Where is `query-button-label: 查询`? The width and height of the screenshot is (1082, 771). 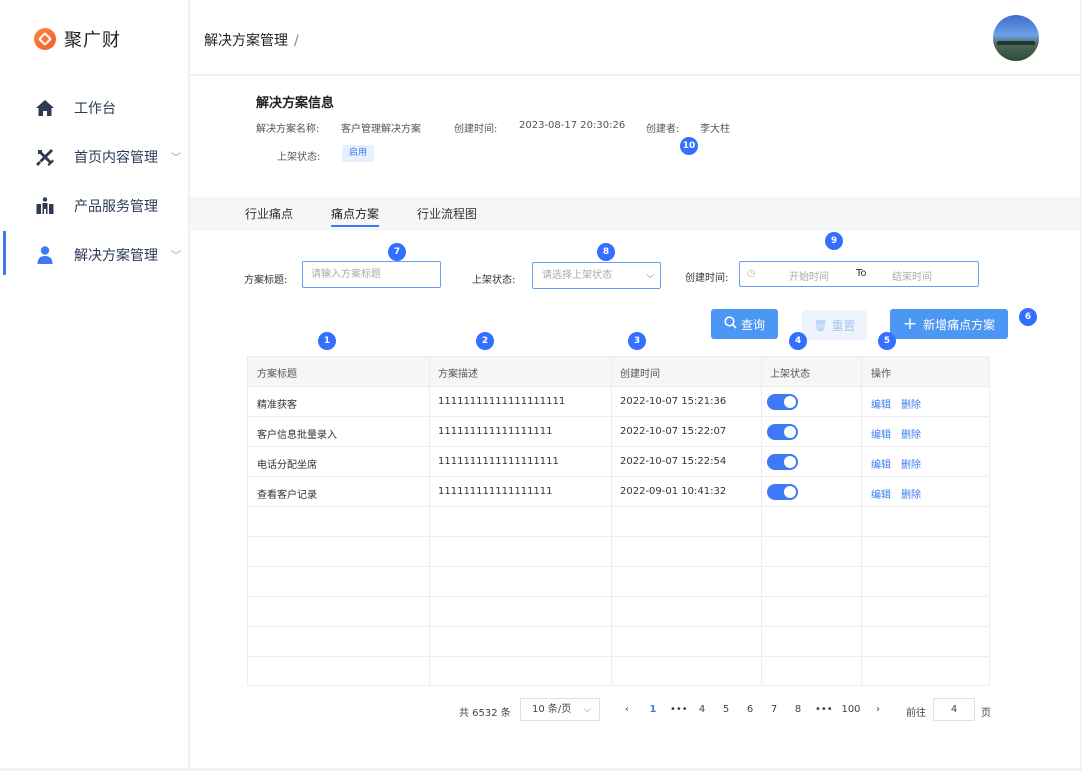
query-button-label: 查询 is located at coordinates (752, 324).